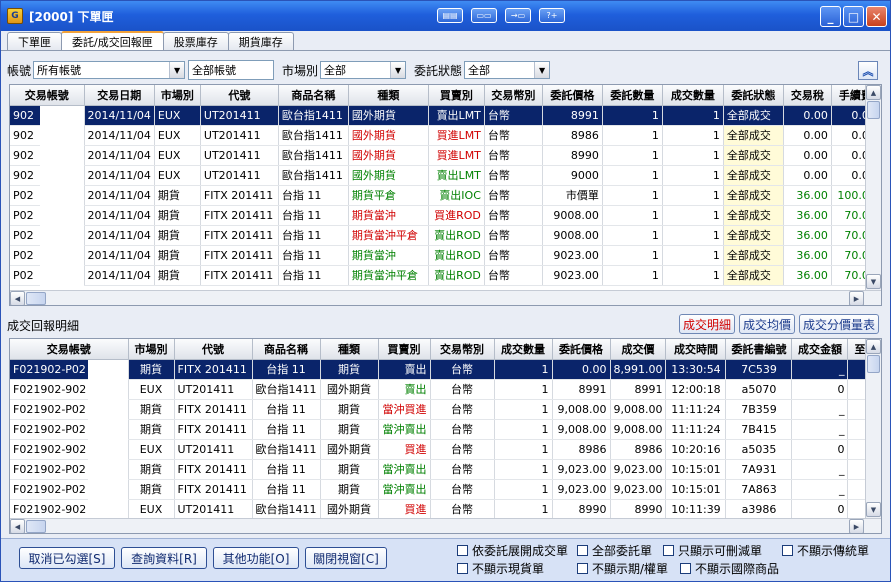 The width and height of the screenshot is (891, 582). What do you see at coordinates (868, 70) in the screenshot?
I see `collapse-up-icon: ︽` at bounding box center [868, 70].